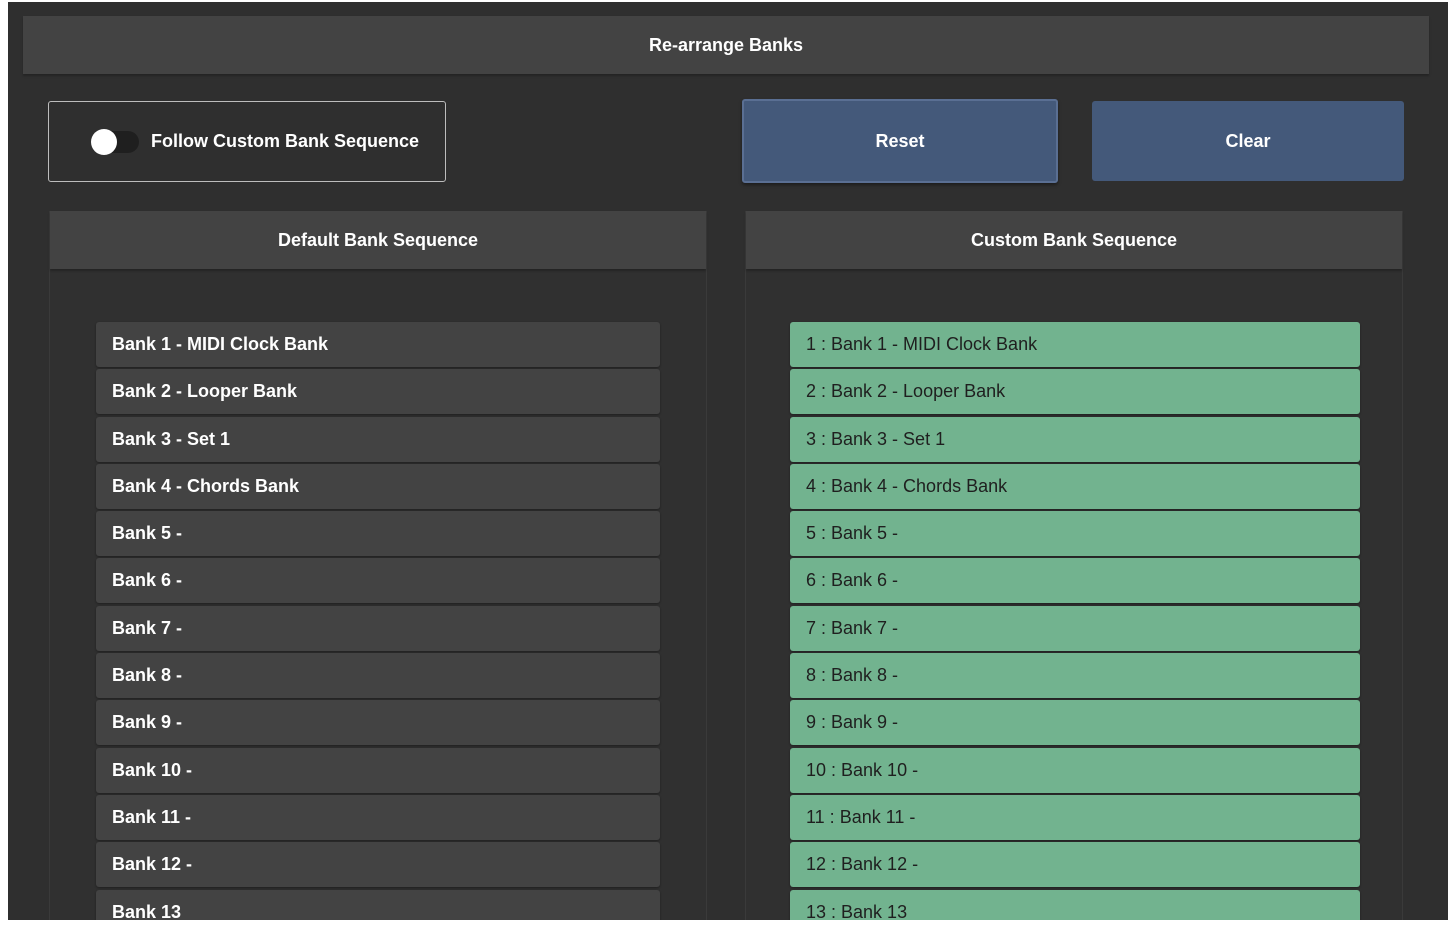  What do you see at coordinates (378, 817) in the screenshot?
I see `default-bank-item: Bank 11 -` at bounding box center [378, 817].